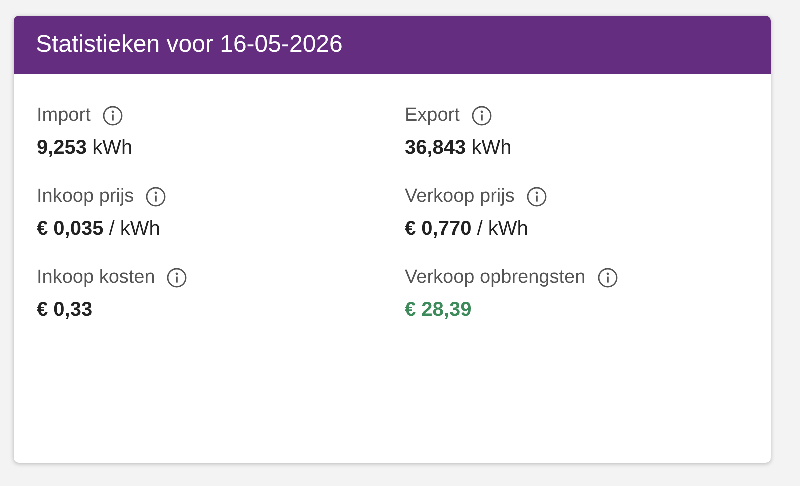 Image resolution: width=800 pixels, height=486 pixels. What do you see at coordinates (96, 278) in the screenshot?
I see `stat-label: Inkoop kosten` at bounding box center [96, 278].